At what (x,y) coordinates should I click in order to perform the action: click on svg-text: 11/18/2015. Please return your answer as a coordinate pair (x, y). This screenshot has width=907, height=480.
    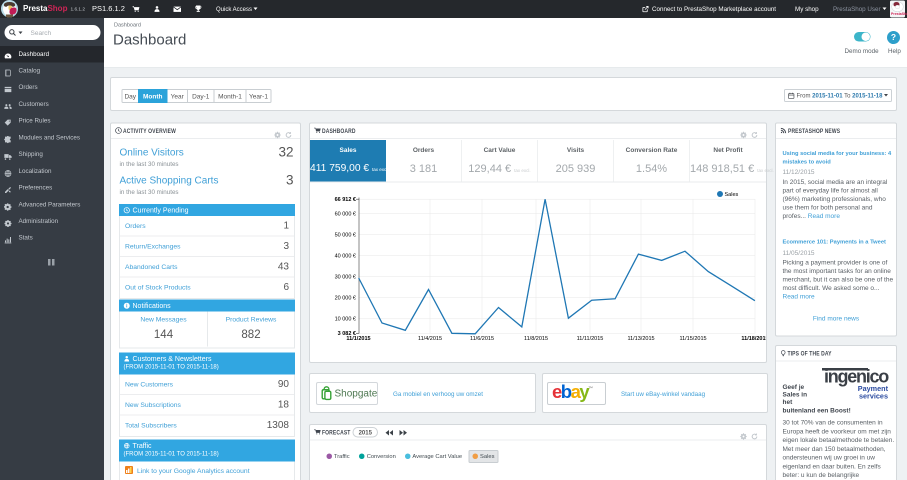
    Looking at the image, I should click on (753, 339).